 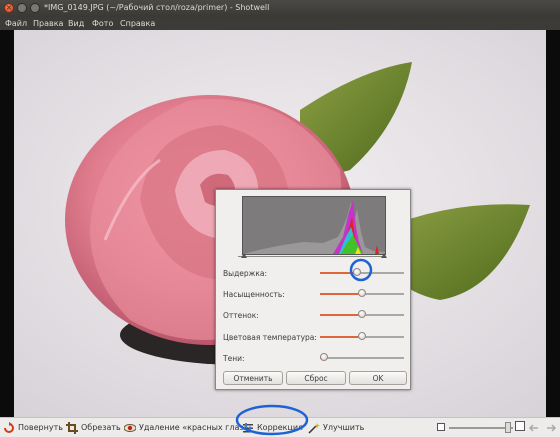 What do you see at coordinates (316, 378) in the screenshot?
I see `reset-button: Сброс` at bounding box center [316, 378].